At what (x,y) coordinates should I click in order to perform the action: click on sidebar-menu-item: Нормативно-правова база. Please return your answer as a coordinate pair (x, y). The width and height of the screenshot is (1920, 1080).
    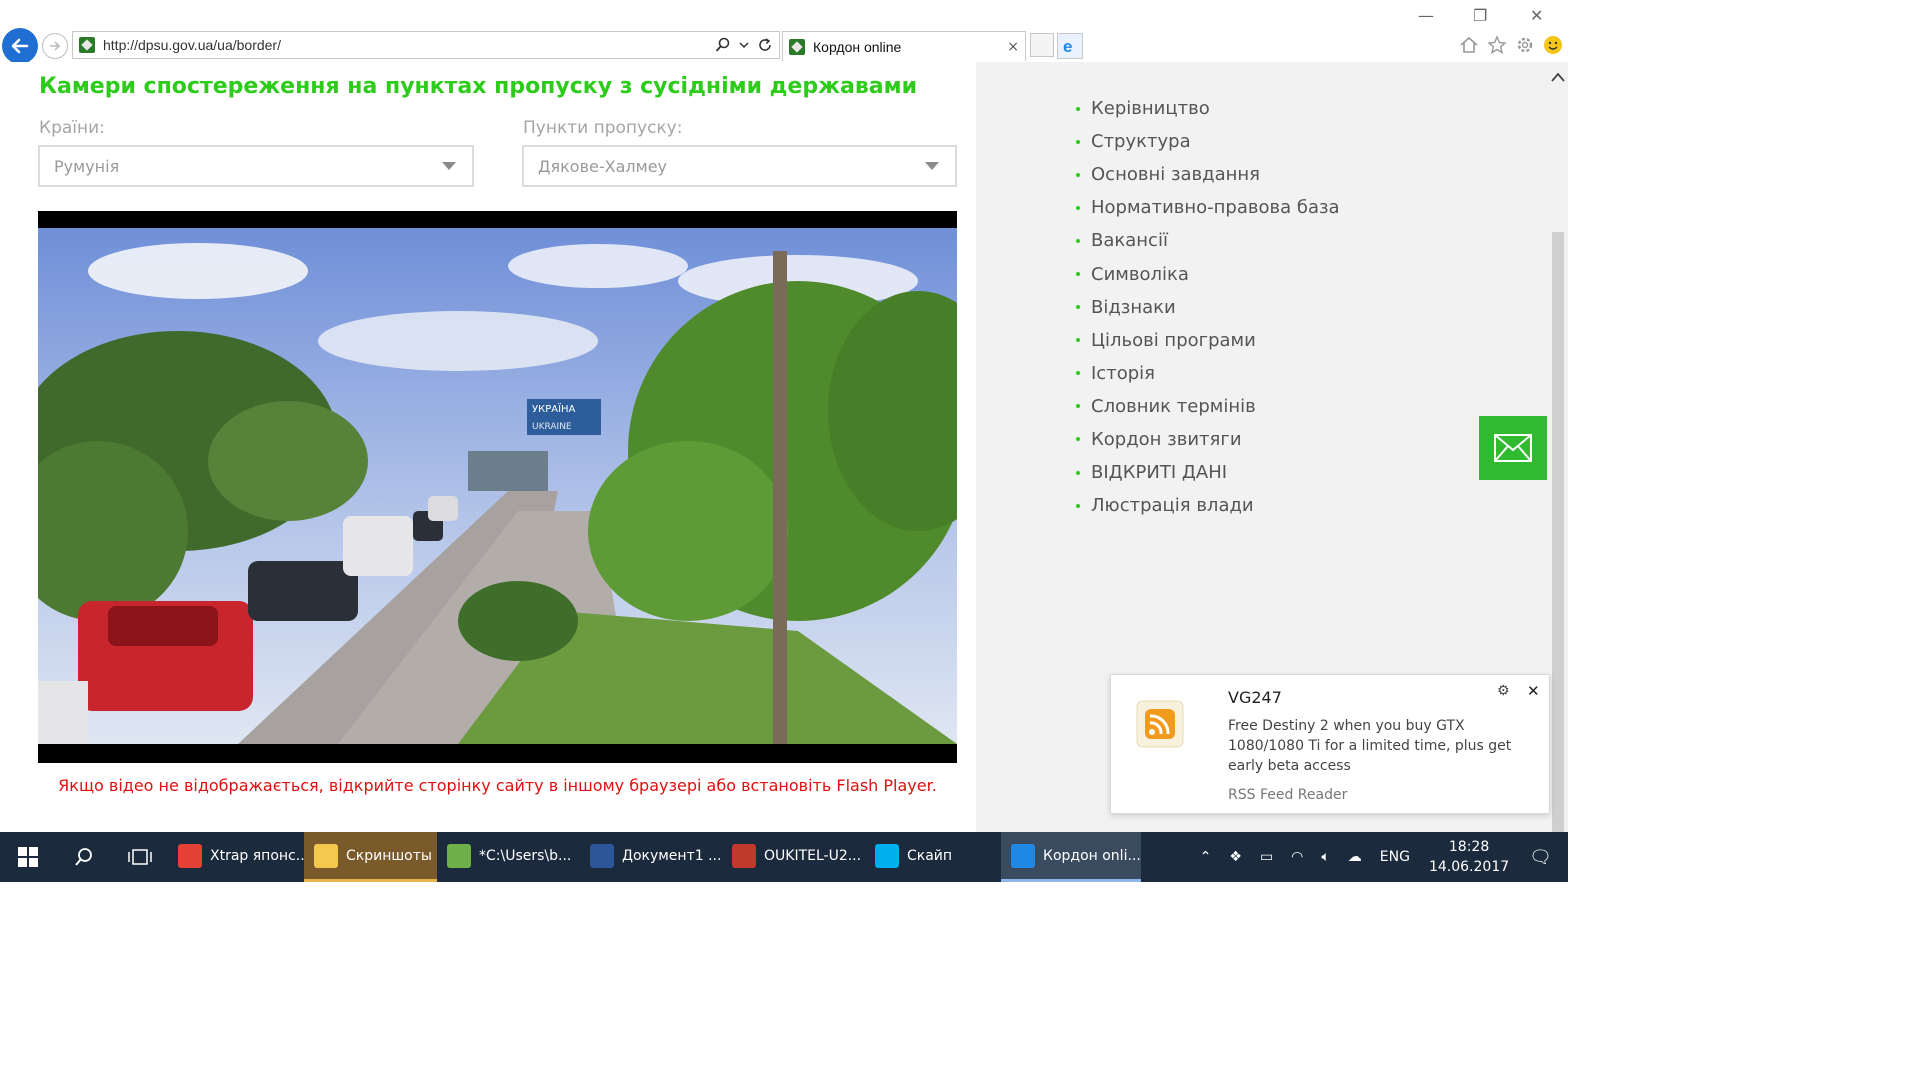
    Looking at the image, I should click on (1208, 207).